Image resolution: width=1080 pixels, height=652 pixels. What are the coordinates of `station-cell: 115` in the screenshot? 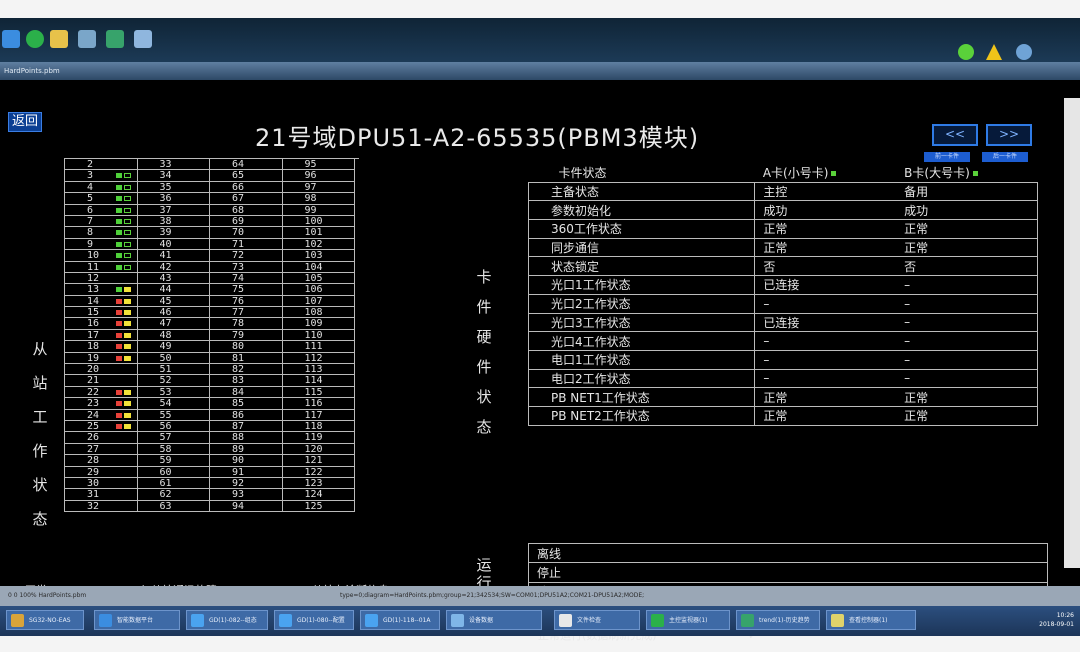 It's located at (318, 392).